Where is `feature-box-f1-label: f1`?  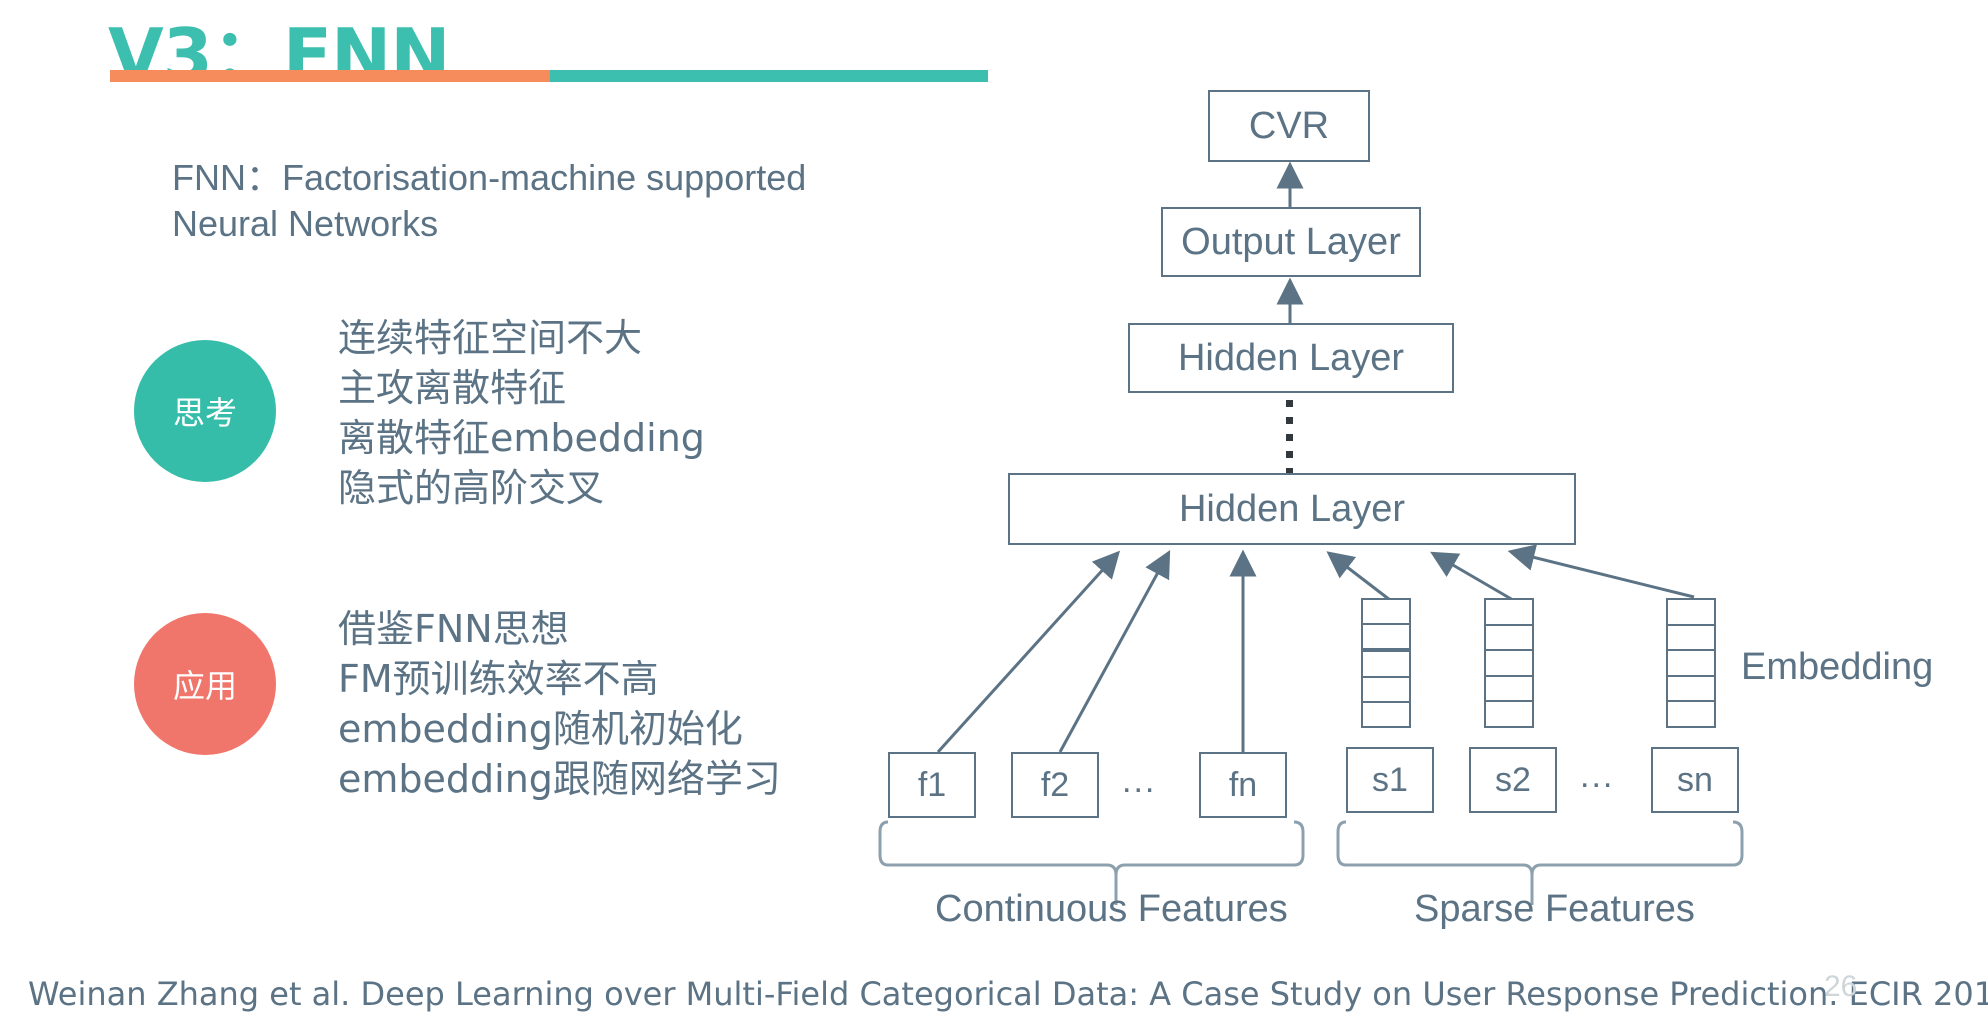 feature-box-f1-label: f1 is located at coordinates (932, 784).